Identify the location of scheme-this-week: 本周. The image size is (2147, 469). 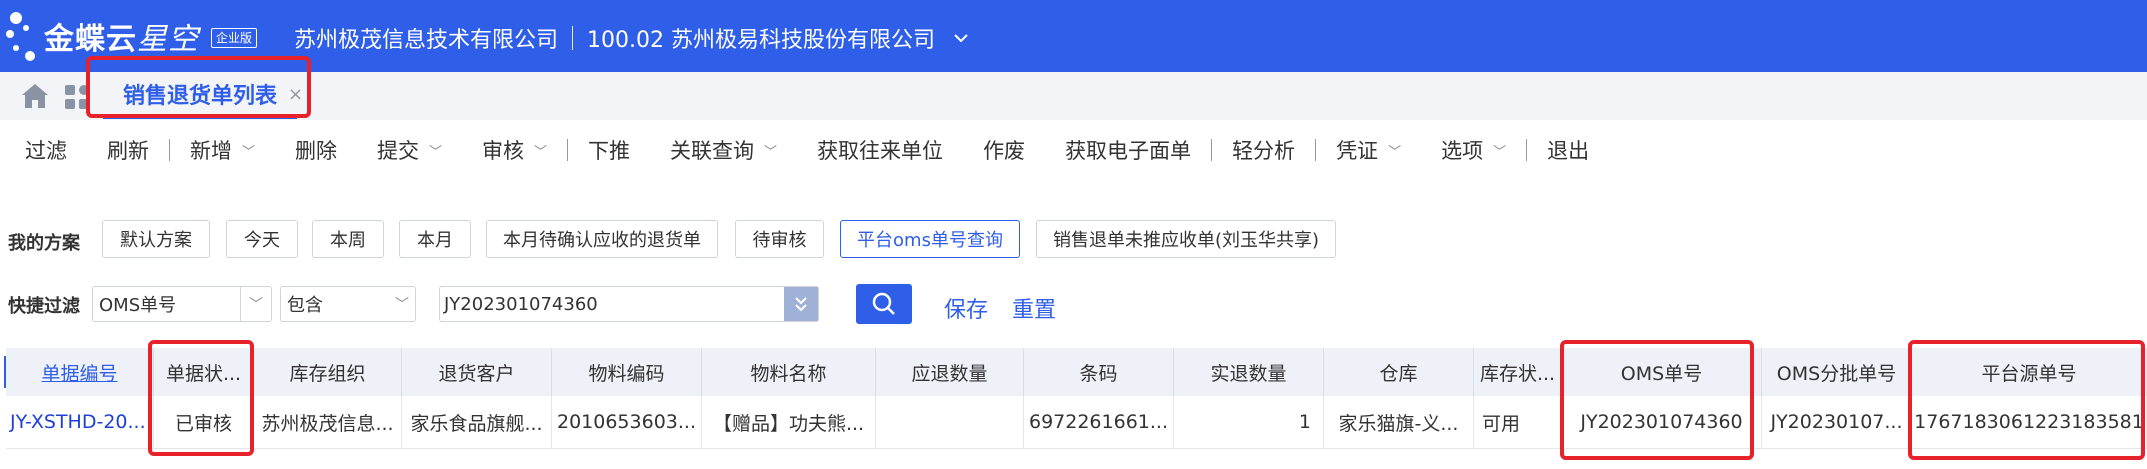
(348, 239).